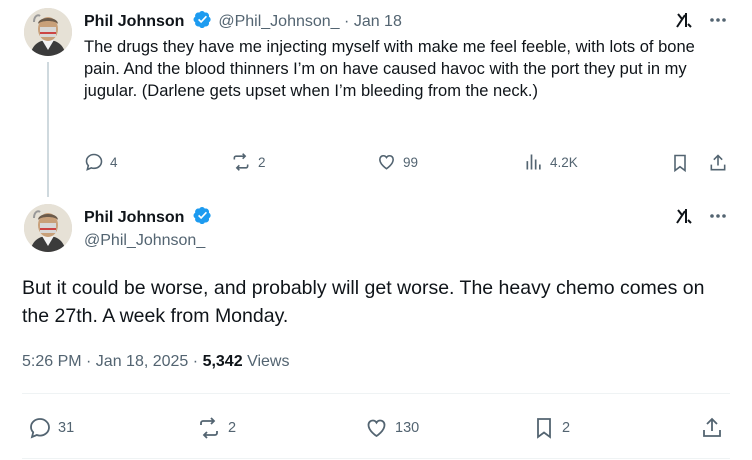 This screenshot has width=752, height=460. What do you see at coordinates (268, 361) in the screenshot?
I see `views-label: Views` at bounding box center [268, 361].